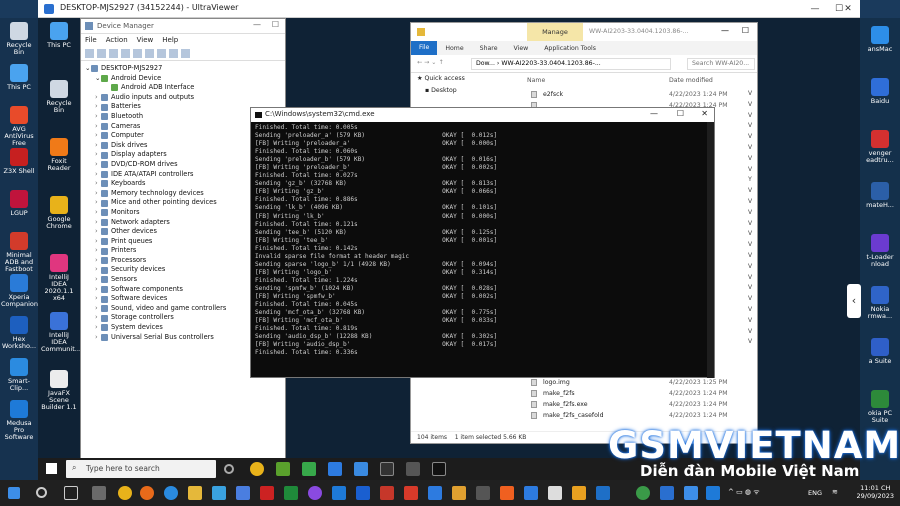  What do you see at coordinates (101, 53) in the screenshot?
I see `forward-icon` at bounding box center [101, 53].